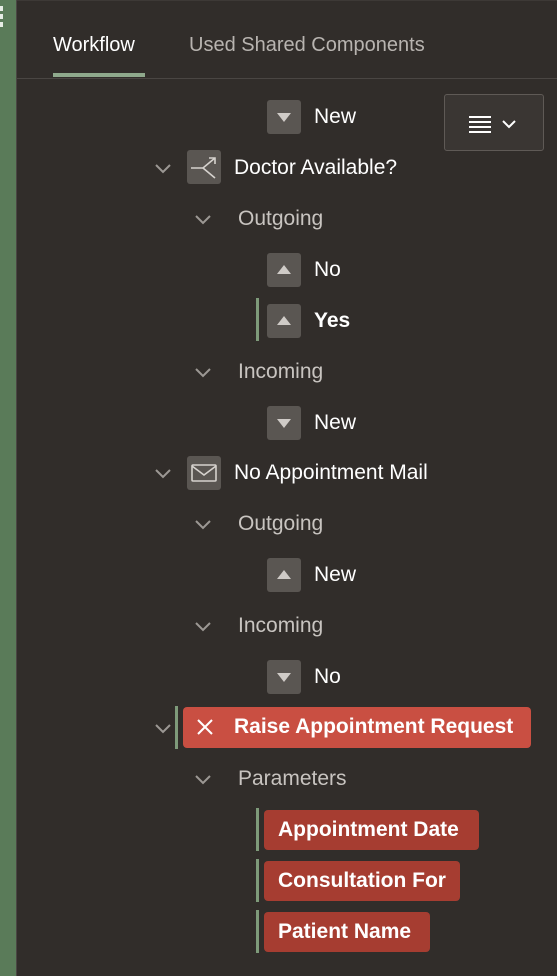 This screenshot has width=557, height=976. Describe the element at coordinates (335, 575) in the screenshot. I see `tree-item-out-new: New` at that location.